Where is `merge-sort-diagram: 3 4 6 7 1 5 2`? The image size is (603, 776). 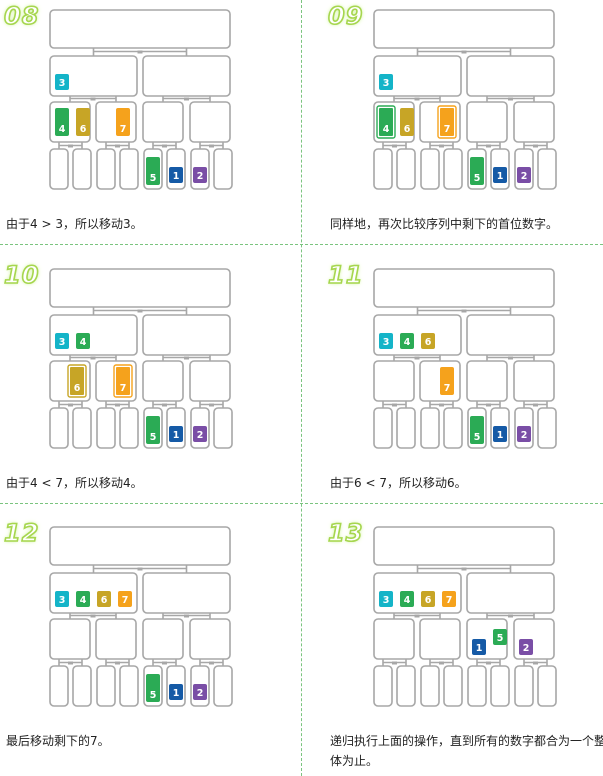 merge-sort-diagram: 3 4 6 7 1 5 2 is located at coordinates (465, 616).